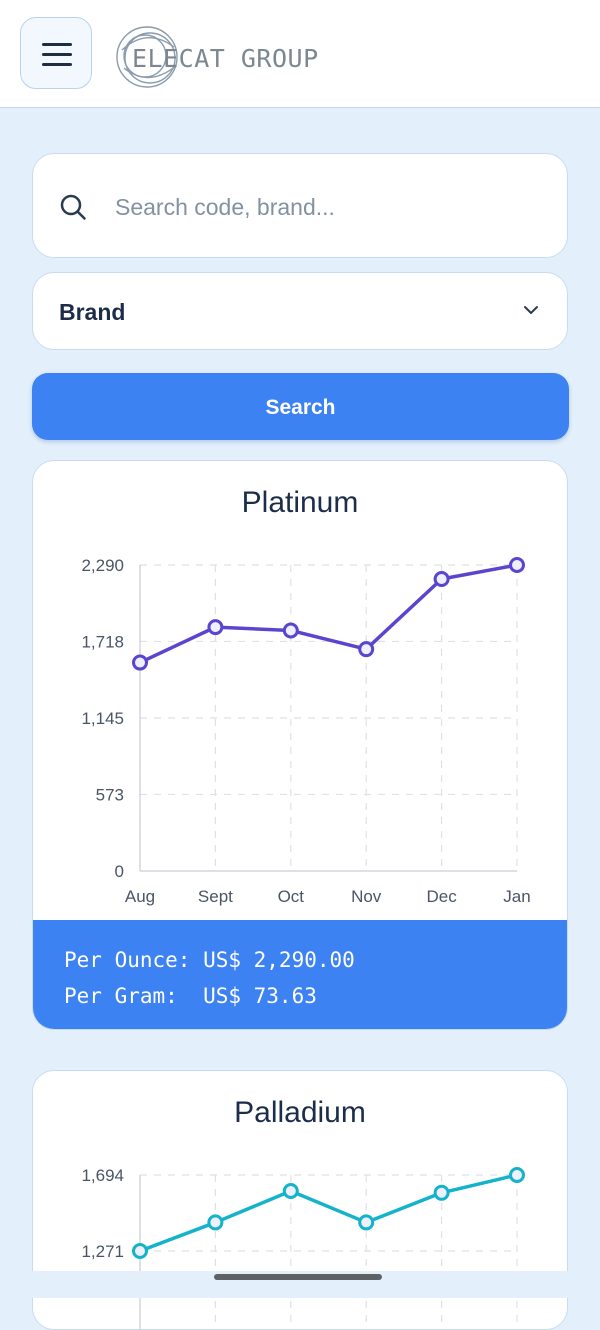 This screenshot has height=1330, width=600. Describe the element at coordinates (140, 896) in the screenshot. I see `x-tick-label: Aug` at that location.